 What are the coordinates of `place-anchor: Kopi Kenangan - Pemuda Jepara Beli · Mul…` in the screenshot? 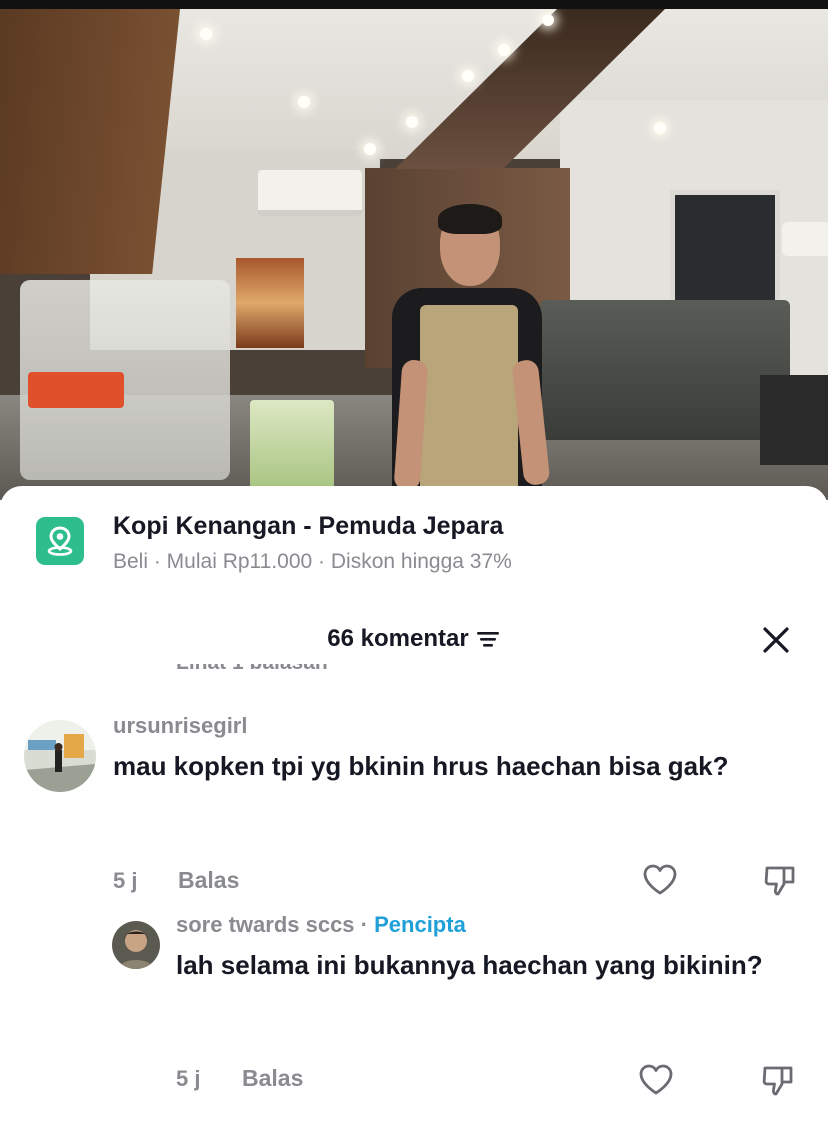 It's located at (414, 541).